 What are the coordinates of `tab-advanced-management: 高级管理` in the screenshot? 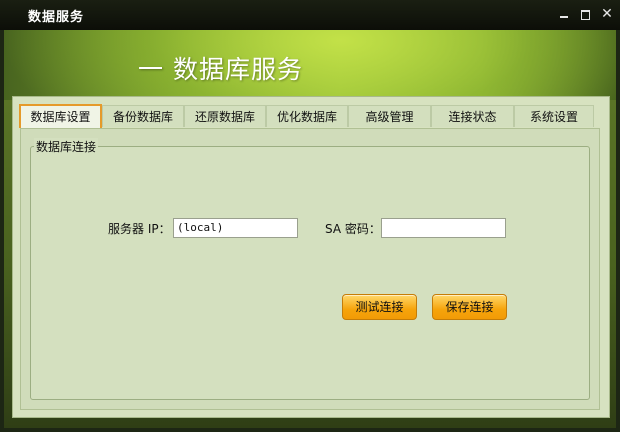 It's located at (389, 116).